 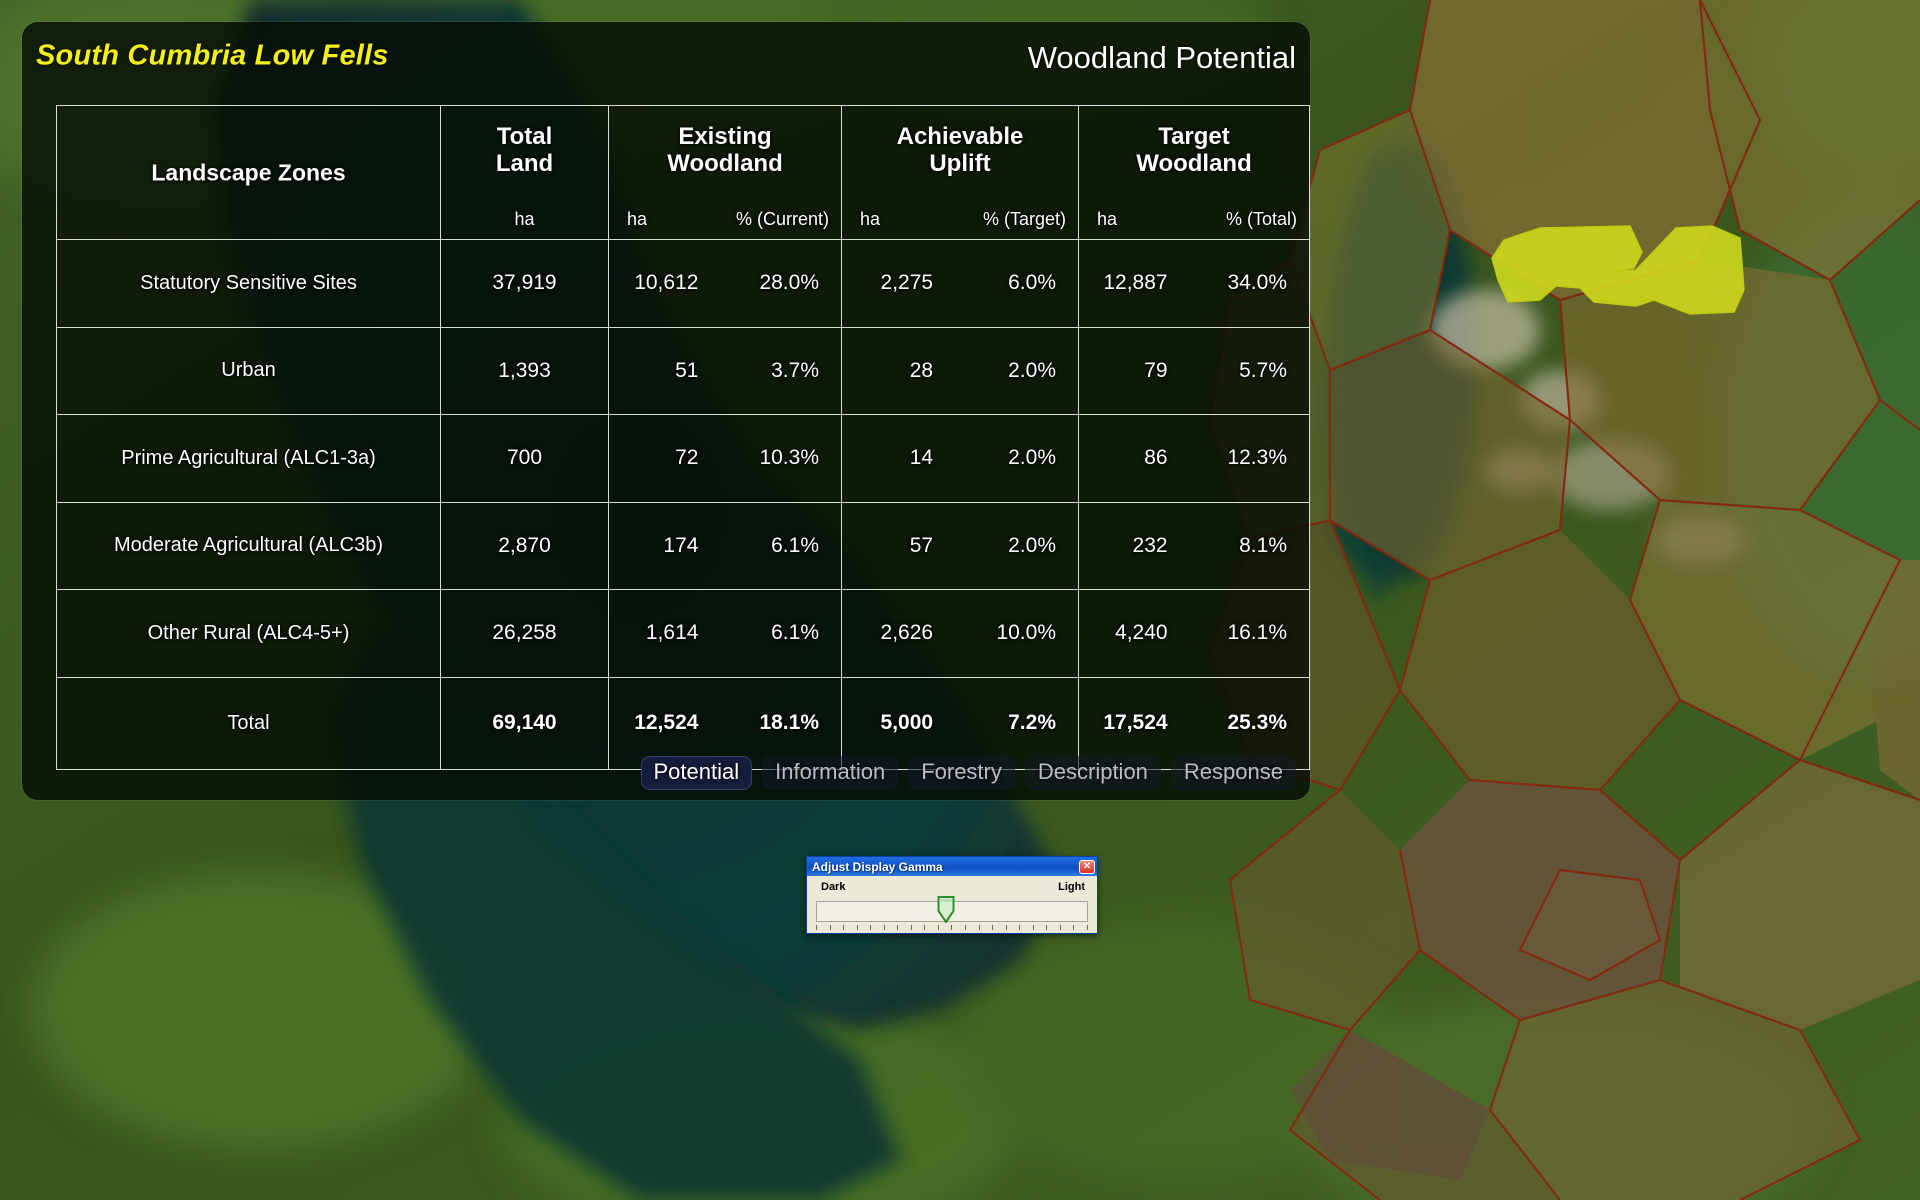 I want to click on tab-description: Description, so click(x=1092, y=773).